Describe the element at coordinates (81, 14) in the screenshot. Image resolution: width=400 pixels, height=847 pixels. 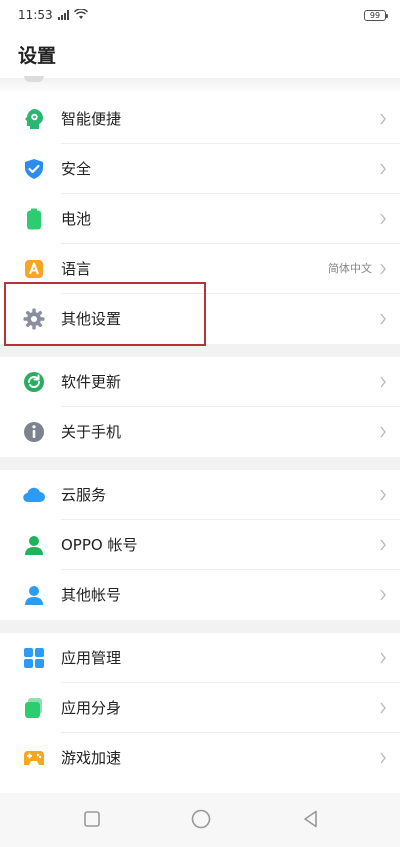
I see `wifi-icon` at that location.